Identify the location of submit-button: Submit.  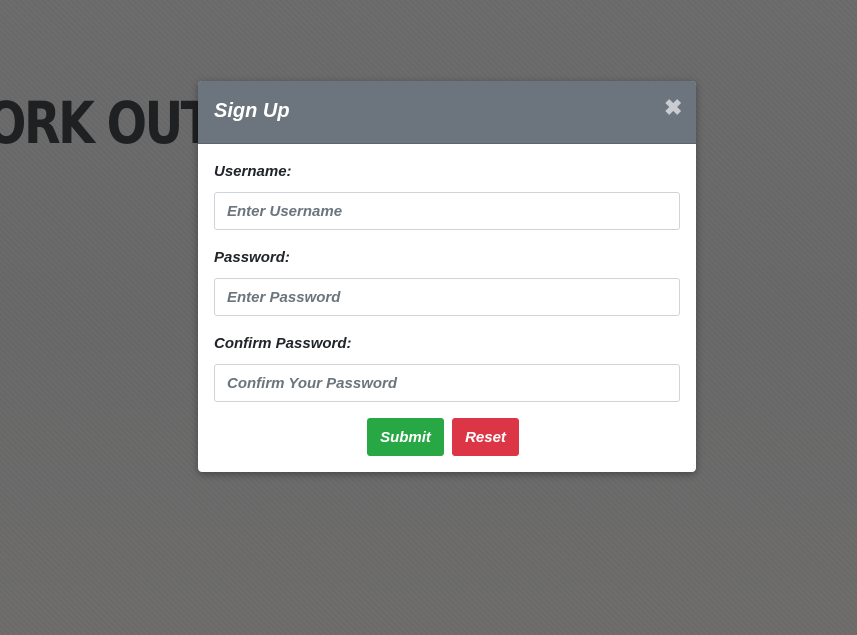
(405, 437).